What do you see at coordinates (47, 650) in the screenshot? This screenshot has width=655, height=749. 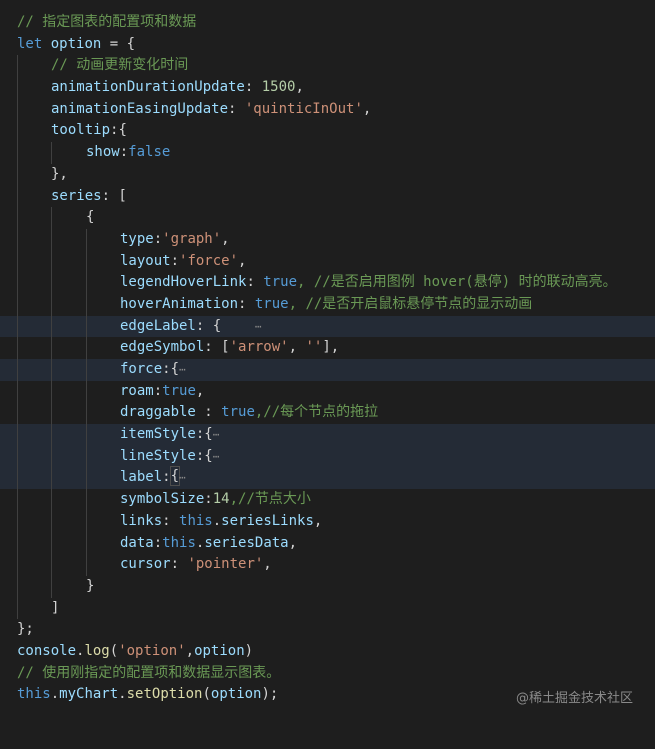 I see `identifier: console` at bounding box center [47, 650].